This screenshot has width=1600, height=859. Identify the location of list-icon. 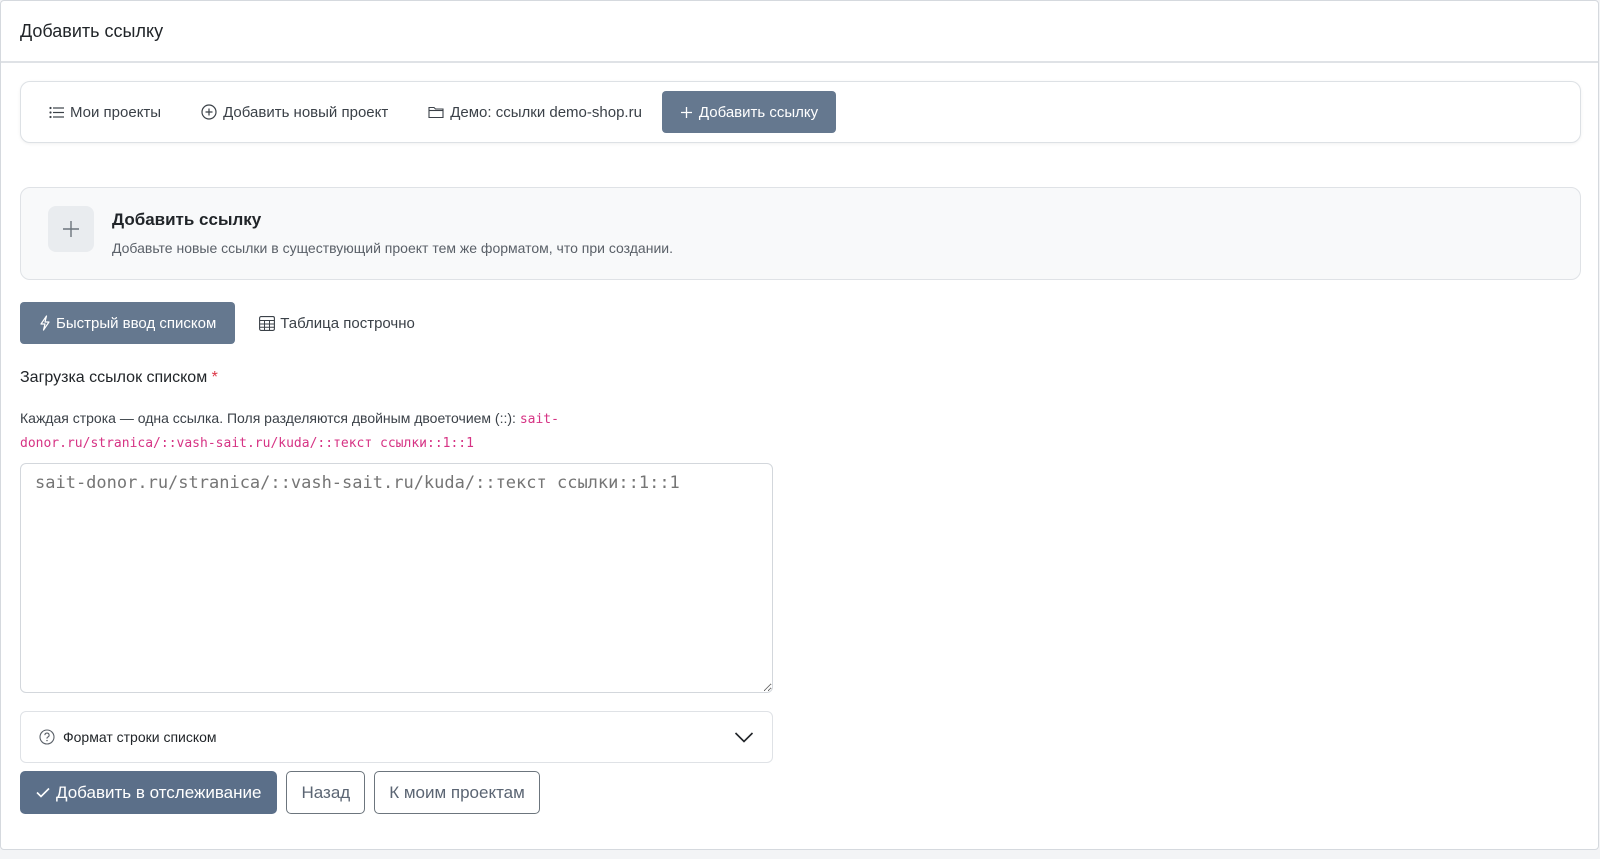
(56, 112).